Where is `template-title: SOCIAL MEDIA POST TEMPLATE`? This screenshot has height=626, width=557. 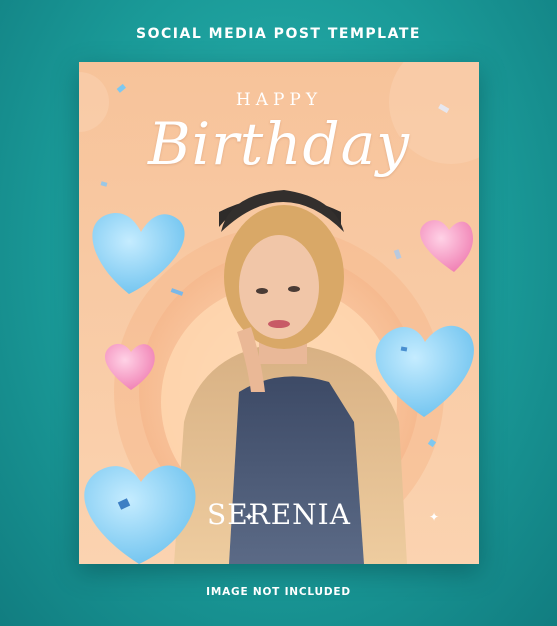
template-title: SOCIAL MEDIA POST TEMPLATE is located at coordinates (278, 34).